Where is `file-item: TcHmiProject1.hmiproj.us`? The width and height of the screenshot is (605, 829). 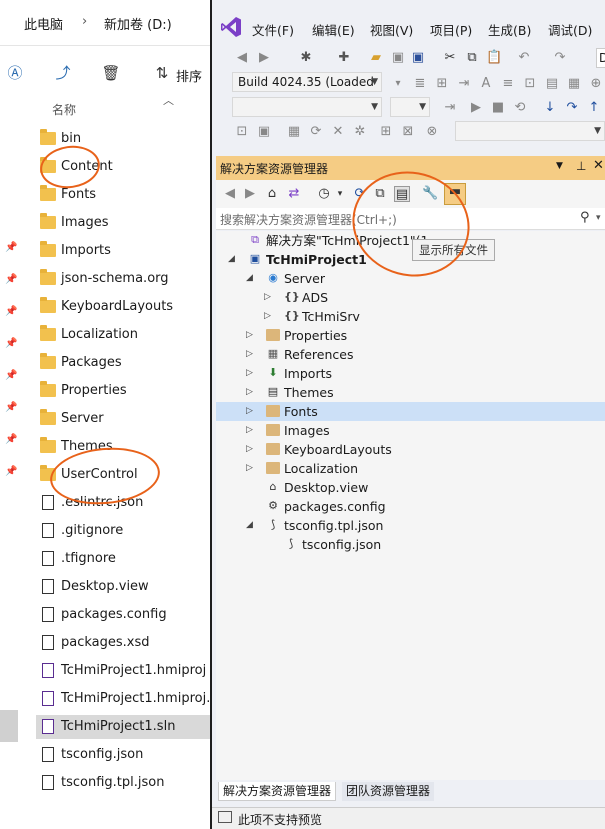 file-item: TcHmiProject1.hmiproj.us is located at coordinates (130, 699).